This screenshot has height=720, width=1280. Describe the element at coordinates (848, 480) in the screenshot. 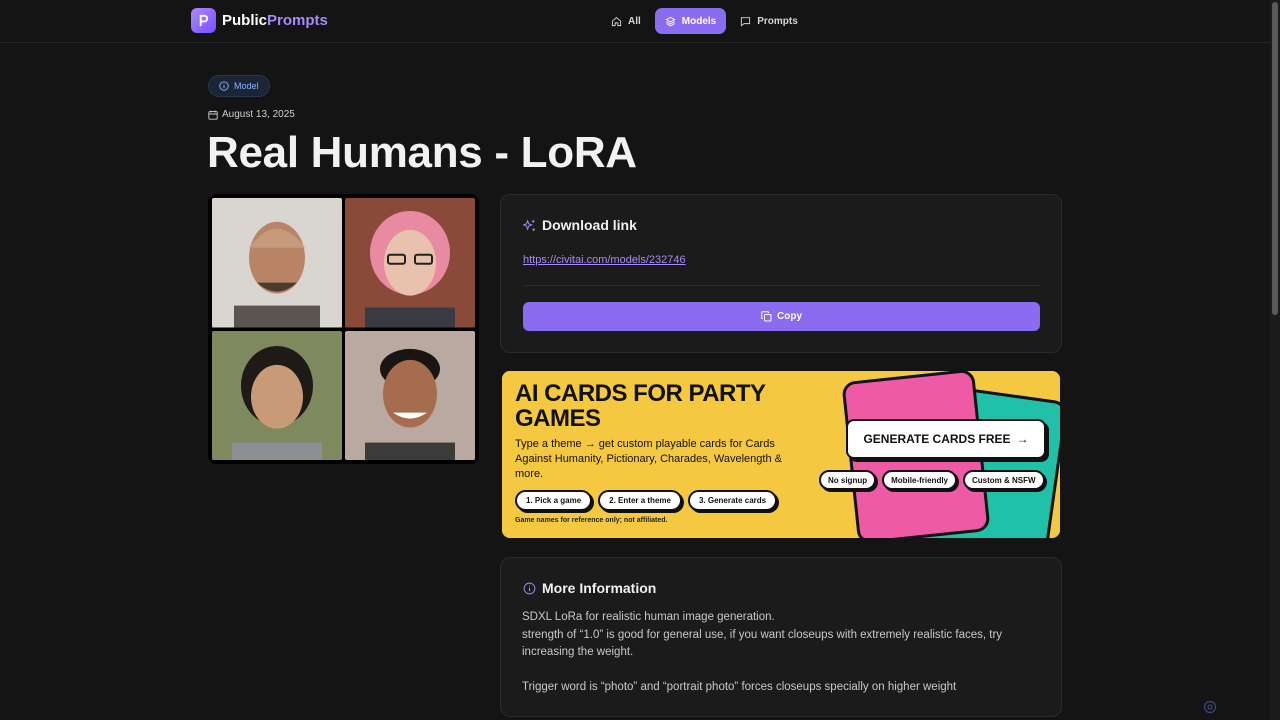

I see `ad-tag: No signup` at that location.